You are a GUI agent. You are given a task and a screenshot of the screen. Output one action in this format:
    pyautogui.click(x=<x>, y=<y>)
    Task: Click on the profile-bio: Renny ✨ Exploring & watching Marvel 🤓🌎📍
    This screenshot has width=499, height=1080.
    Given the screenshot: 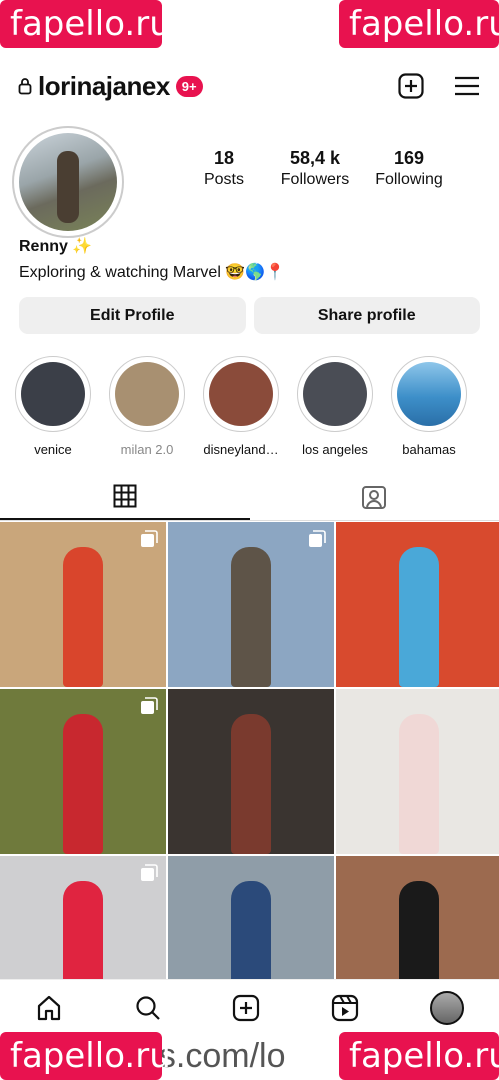 What is the action you would take?
    pyautogui.click(x=152, y=259)
    